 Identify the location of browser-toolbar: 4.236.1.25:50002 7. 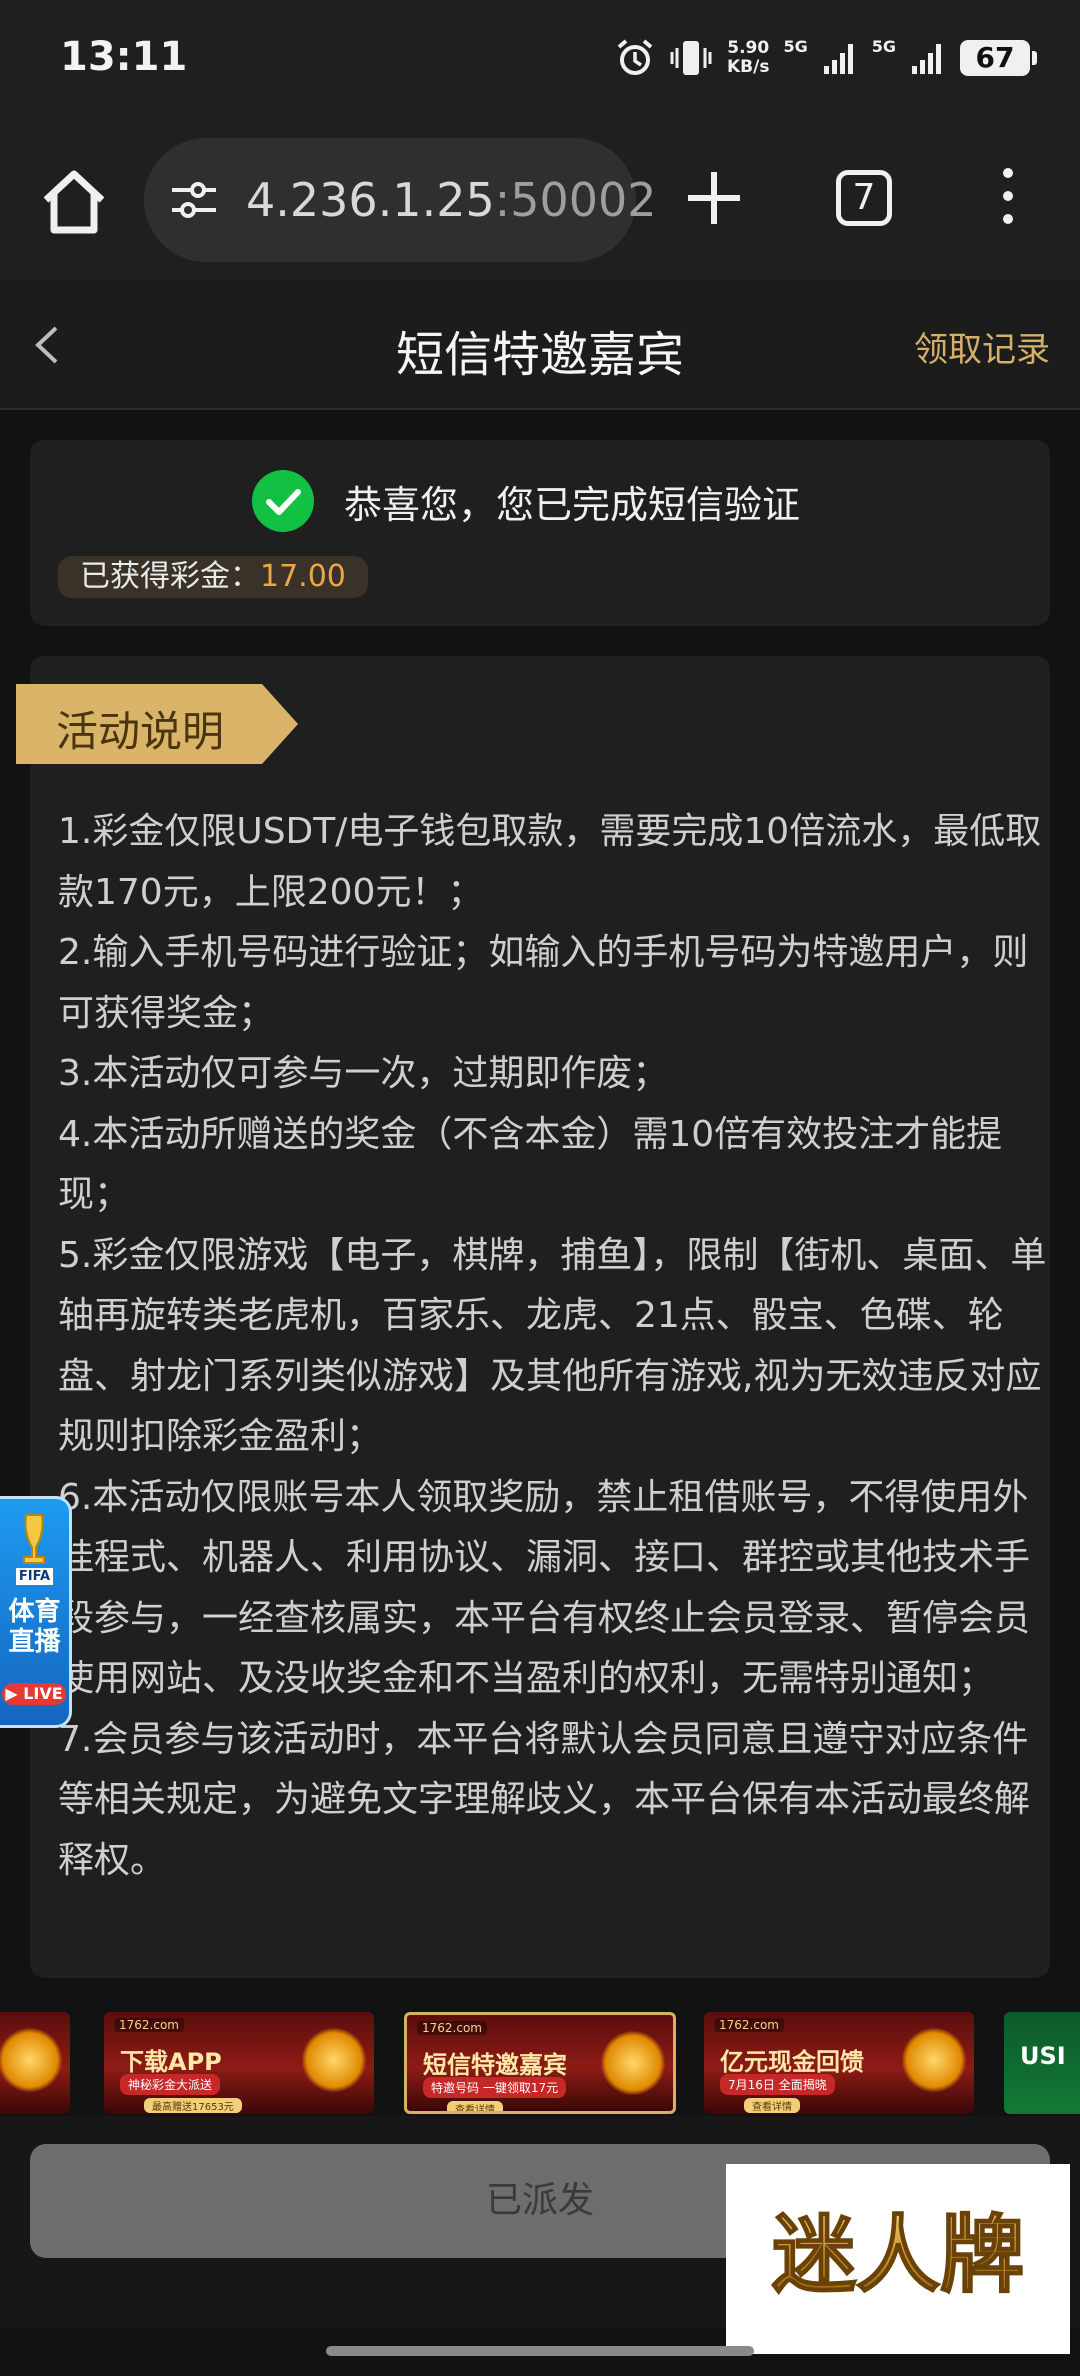
(540, 200).